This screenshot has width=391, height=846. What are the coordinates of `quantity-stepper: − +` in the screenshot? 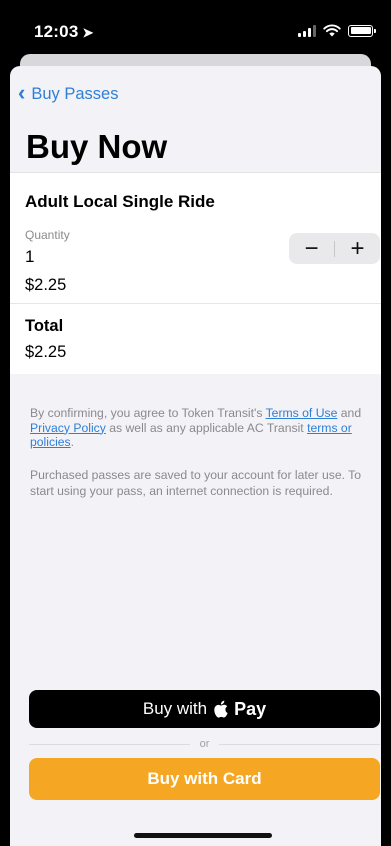 It's located at (334, 248).